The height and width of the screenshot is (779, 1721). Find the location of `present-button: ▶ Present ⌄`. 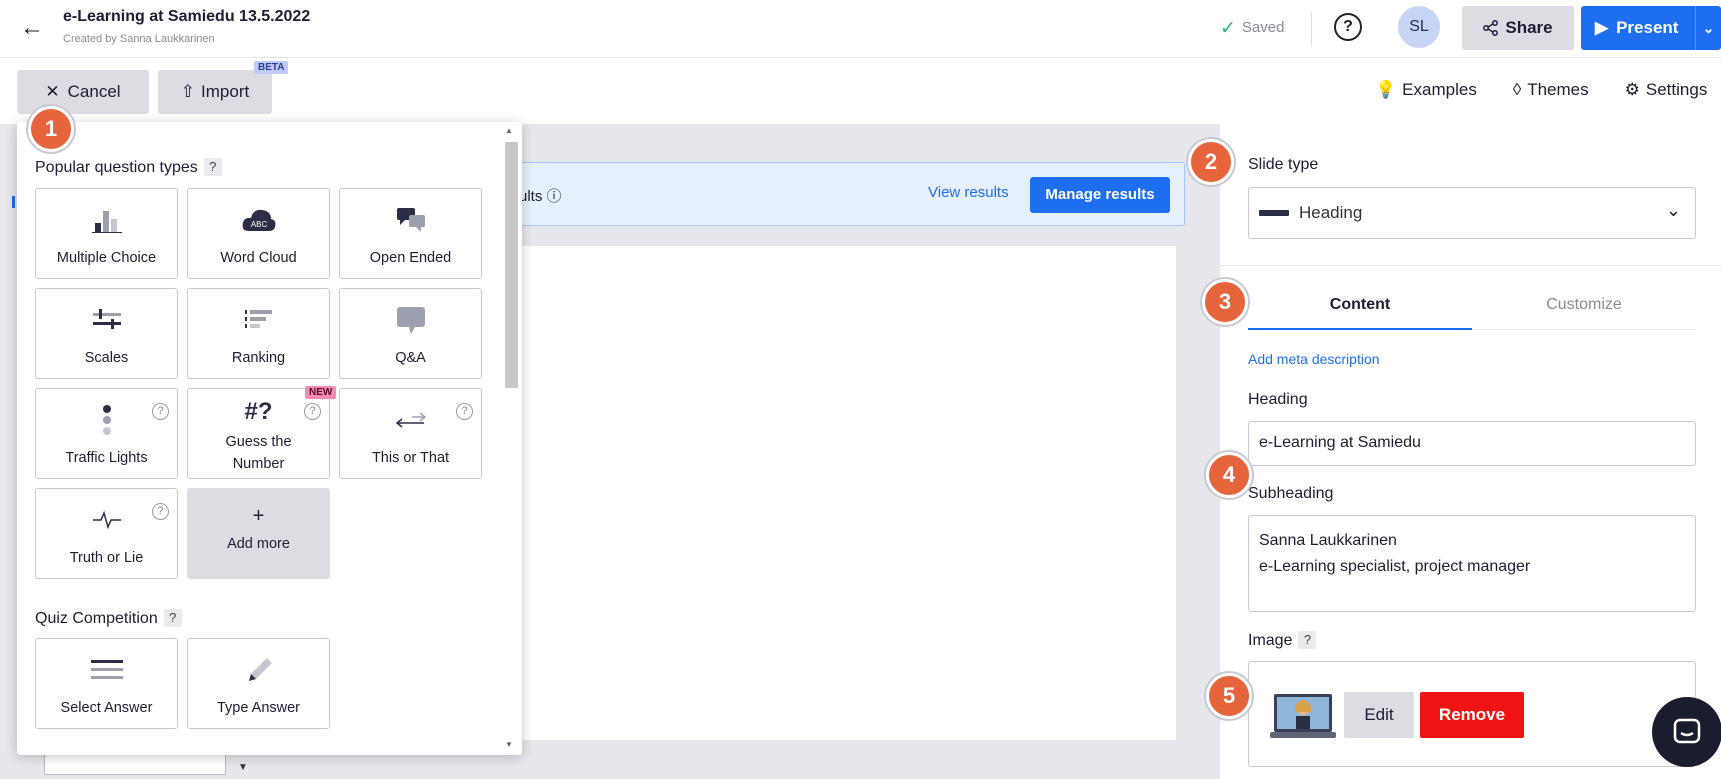

present-button: ▶ Present ⌄ is located at coordinates (1651, 28).